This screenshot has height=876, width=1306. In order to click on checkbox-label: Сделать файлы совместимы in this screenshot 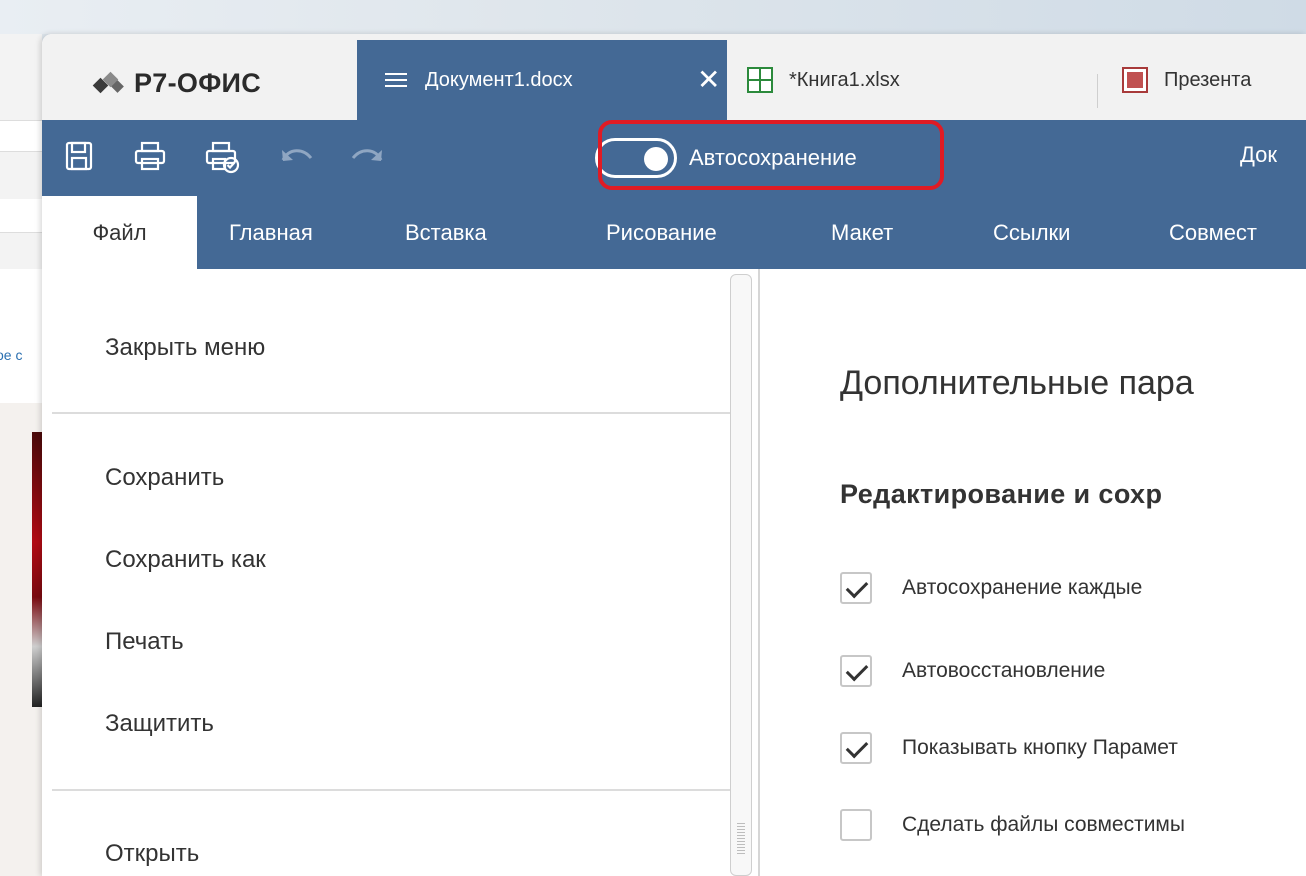, I will do `click(1043, 824)`.